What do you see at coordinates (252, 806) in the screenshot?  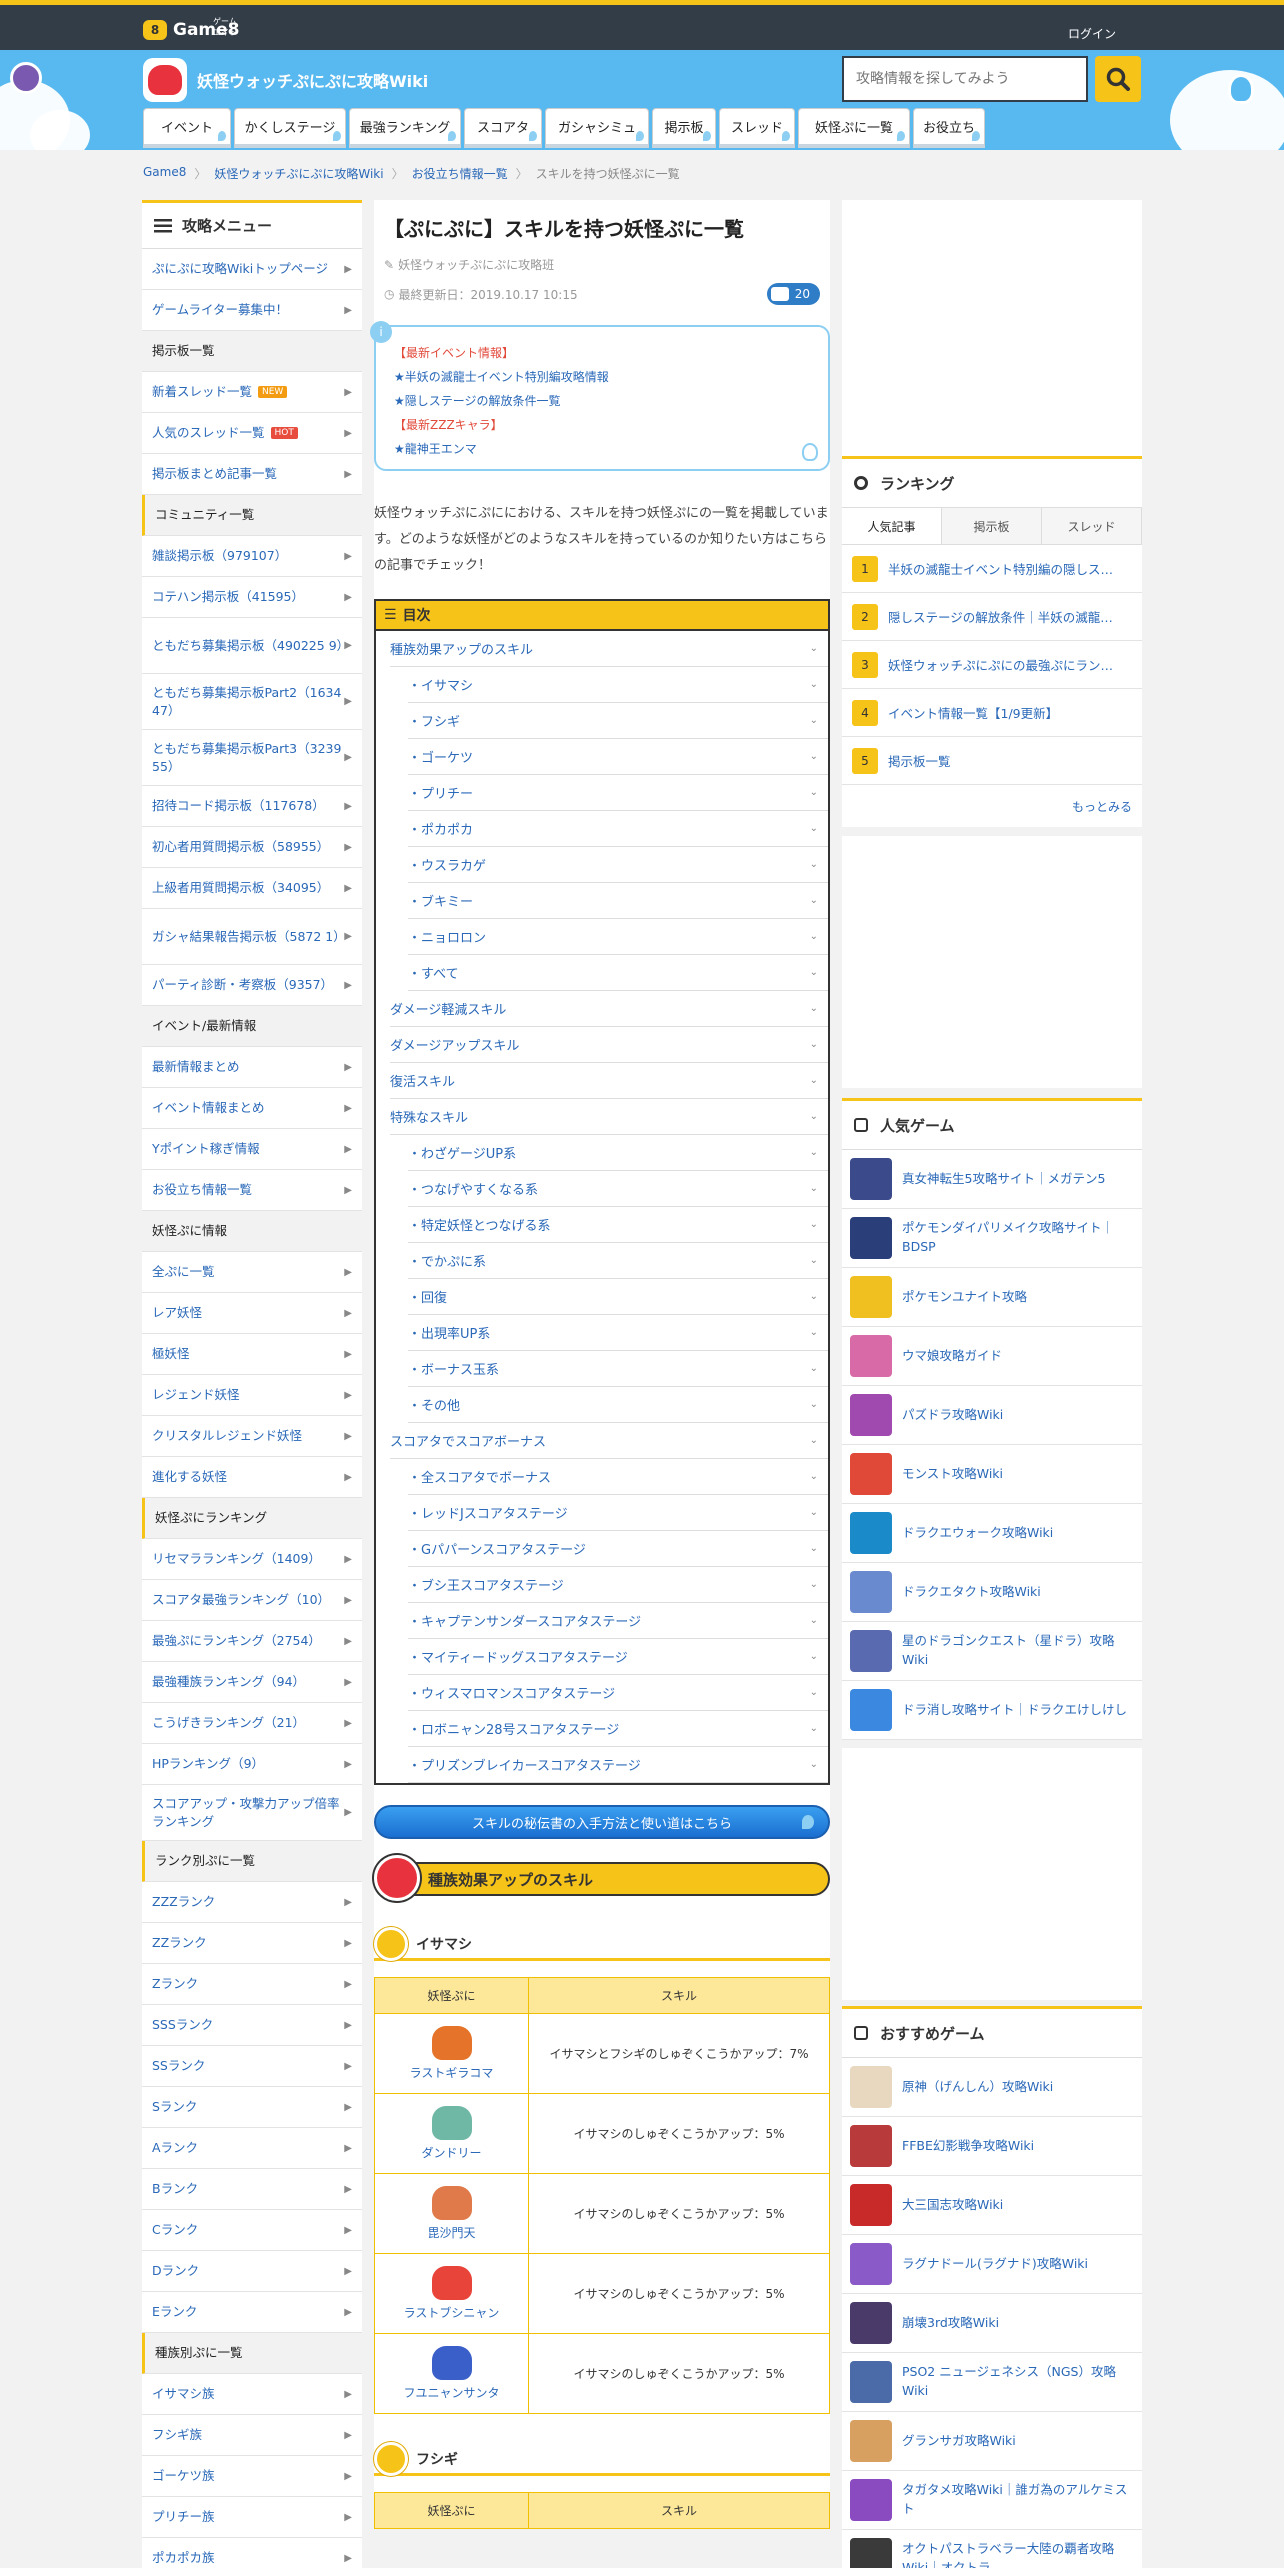 I see `left-menu-item: 招待コード掲示板（117678） ▶` at bounding box center [252, 806].